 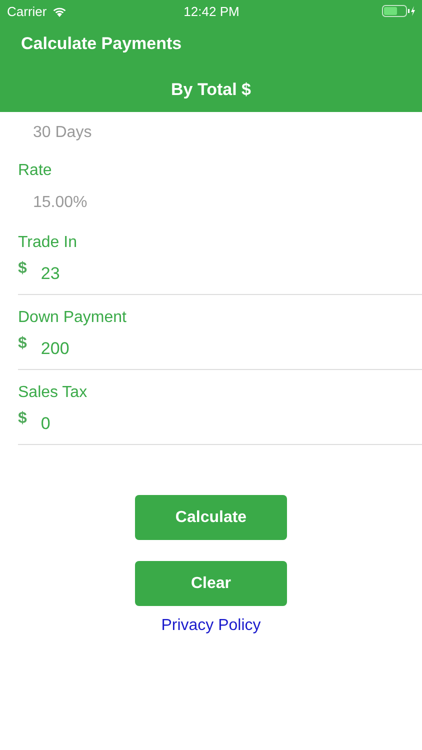 What do you see at coordinates (101, 44) in the screenshot?
I see `screen-title: Calculate Payments` at bounding box center [101, 44].